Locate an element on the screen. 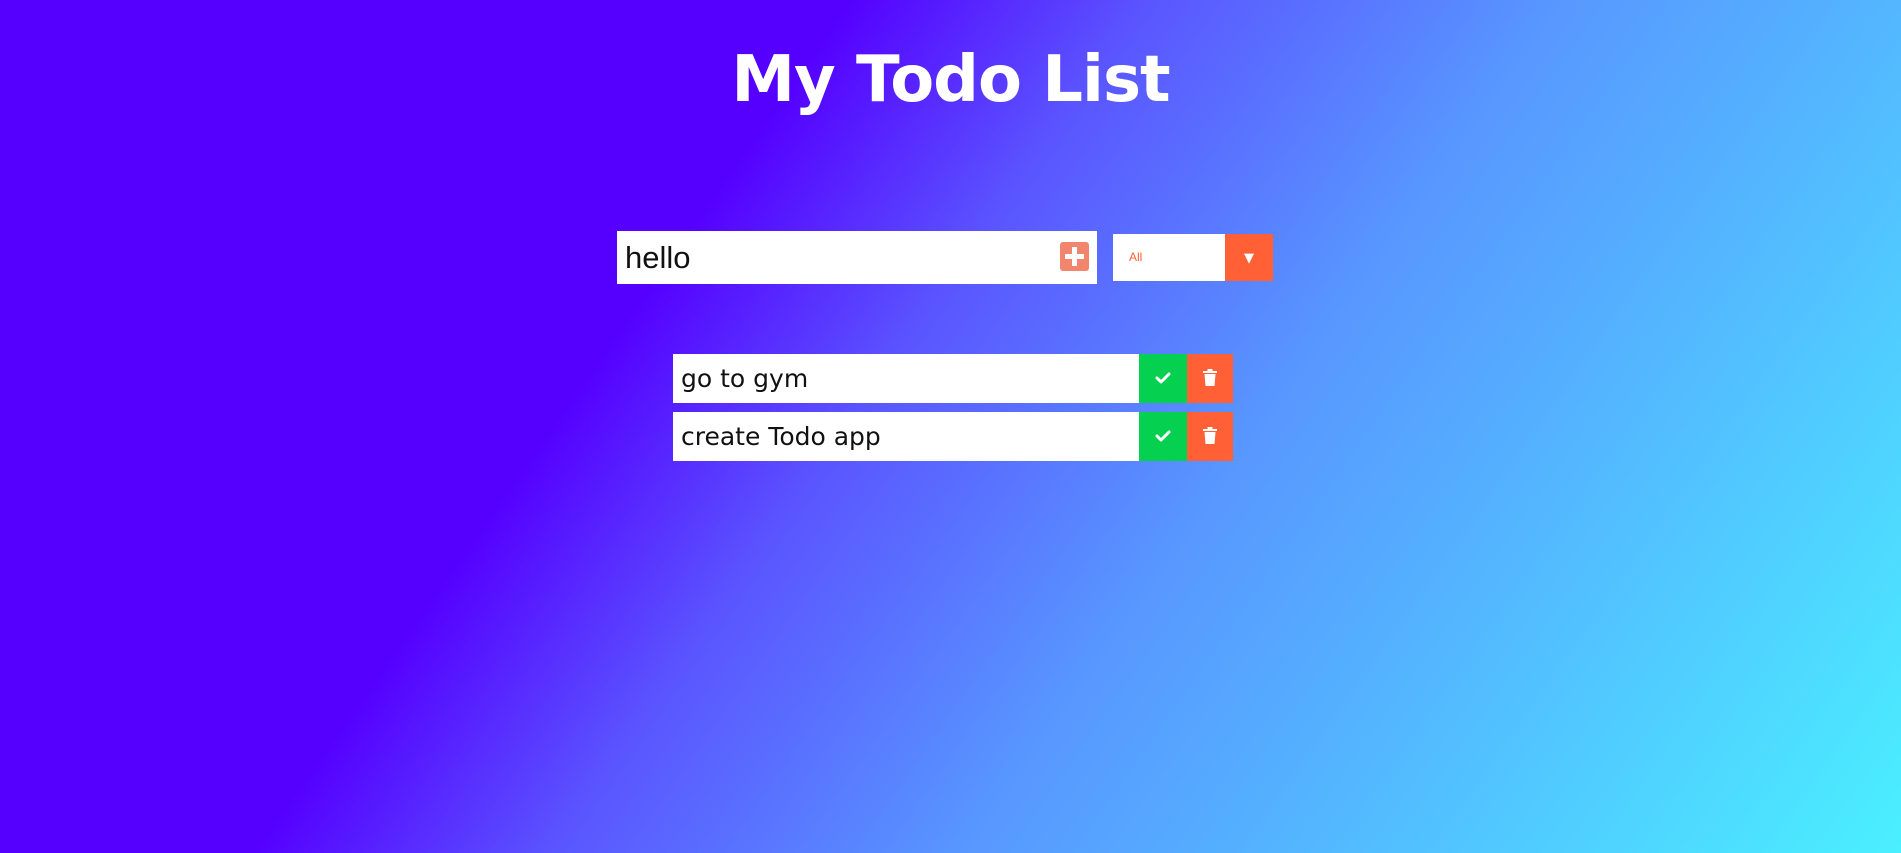 This screenshot has width=1901, height=853. filter-selected-value: All is located at coordinates (1136, 257).